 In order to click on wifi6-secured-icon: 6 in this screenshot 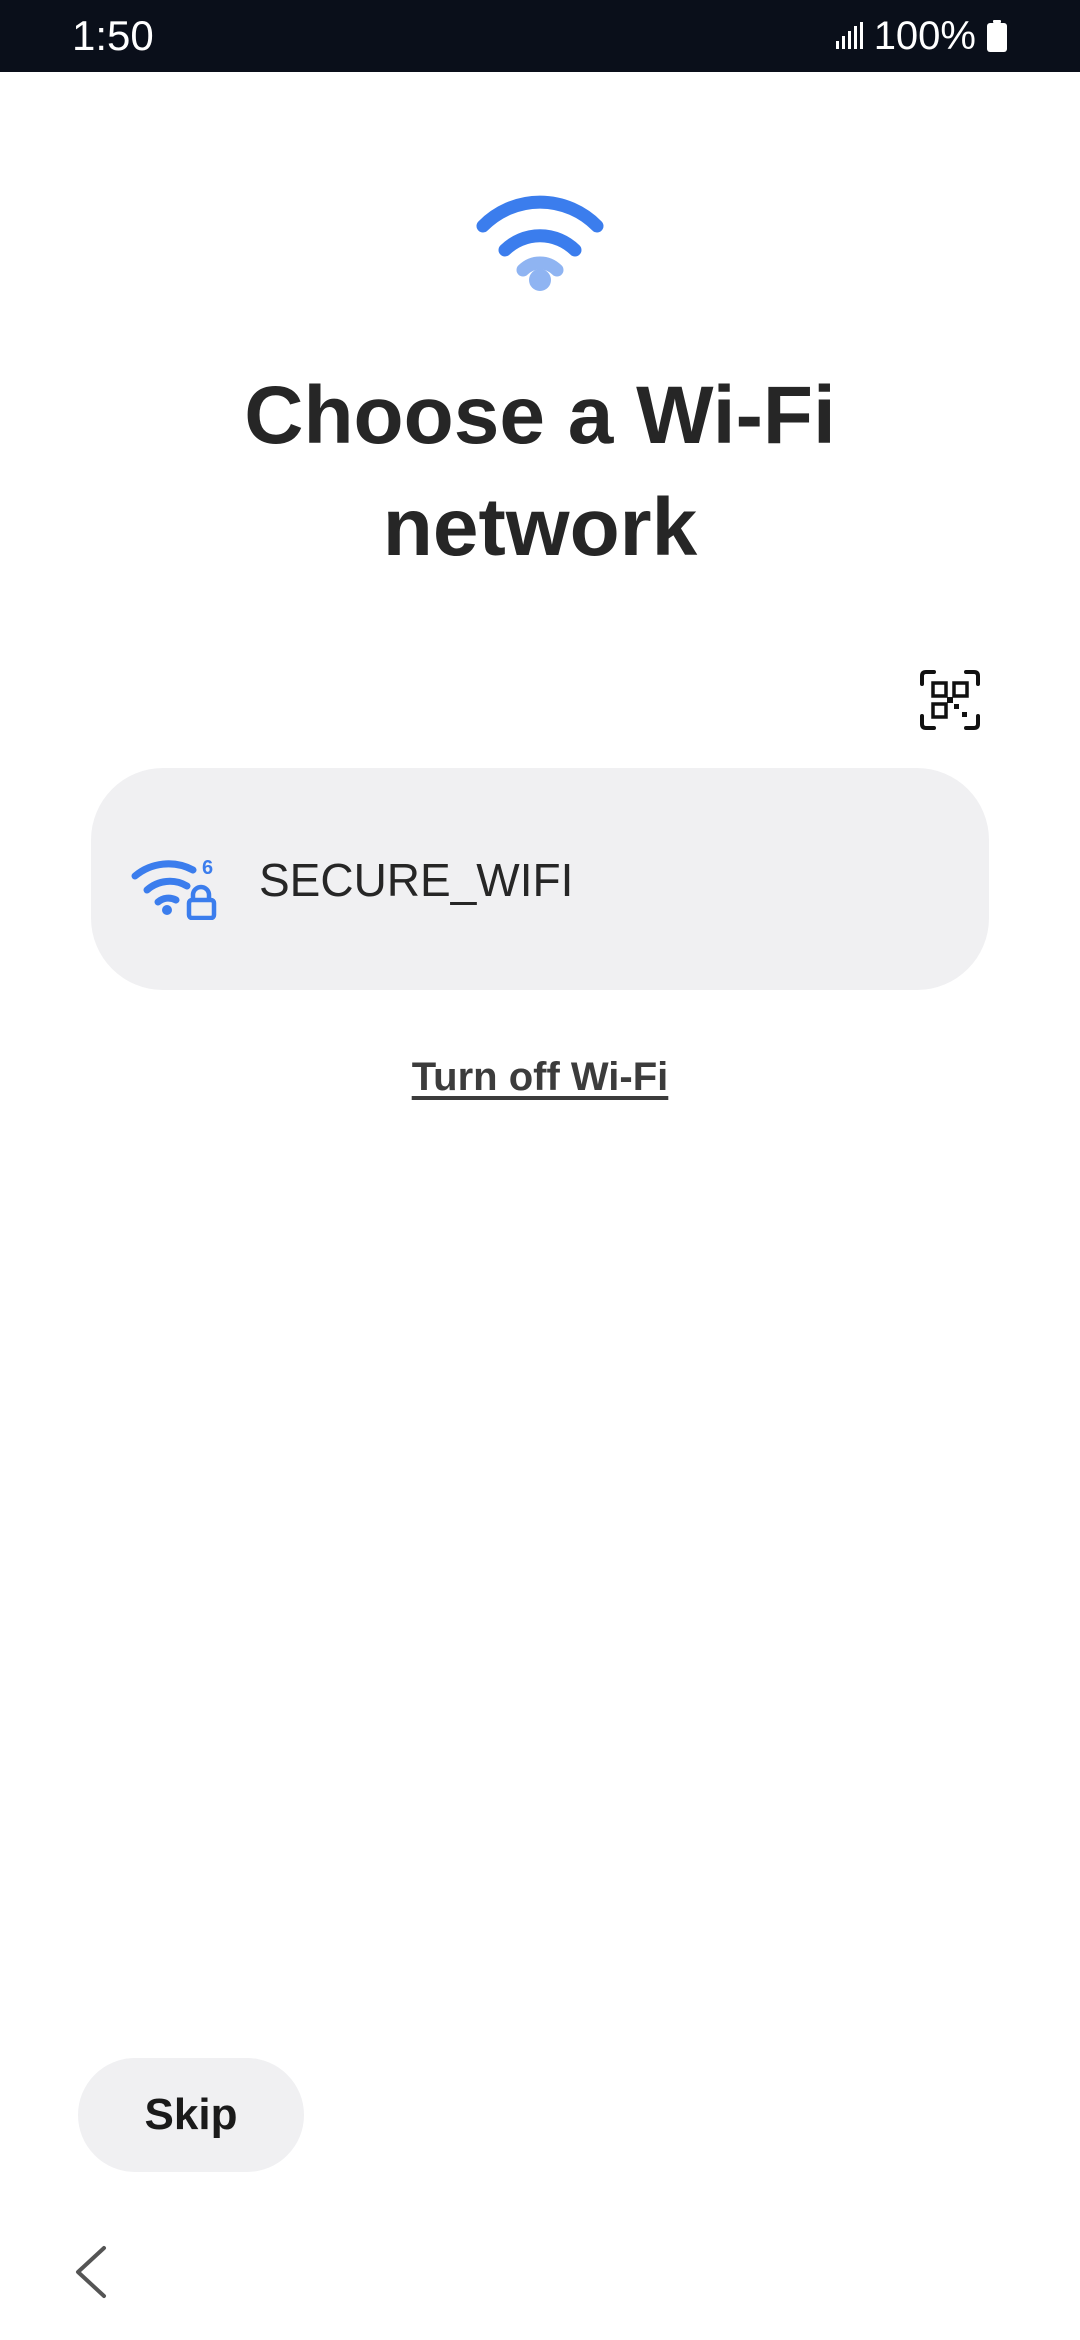, I will do `click(176, 887)`.